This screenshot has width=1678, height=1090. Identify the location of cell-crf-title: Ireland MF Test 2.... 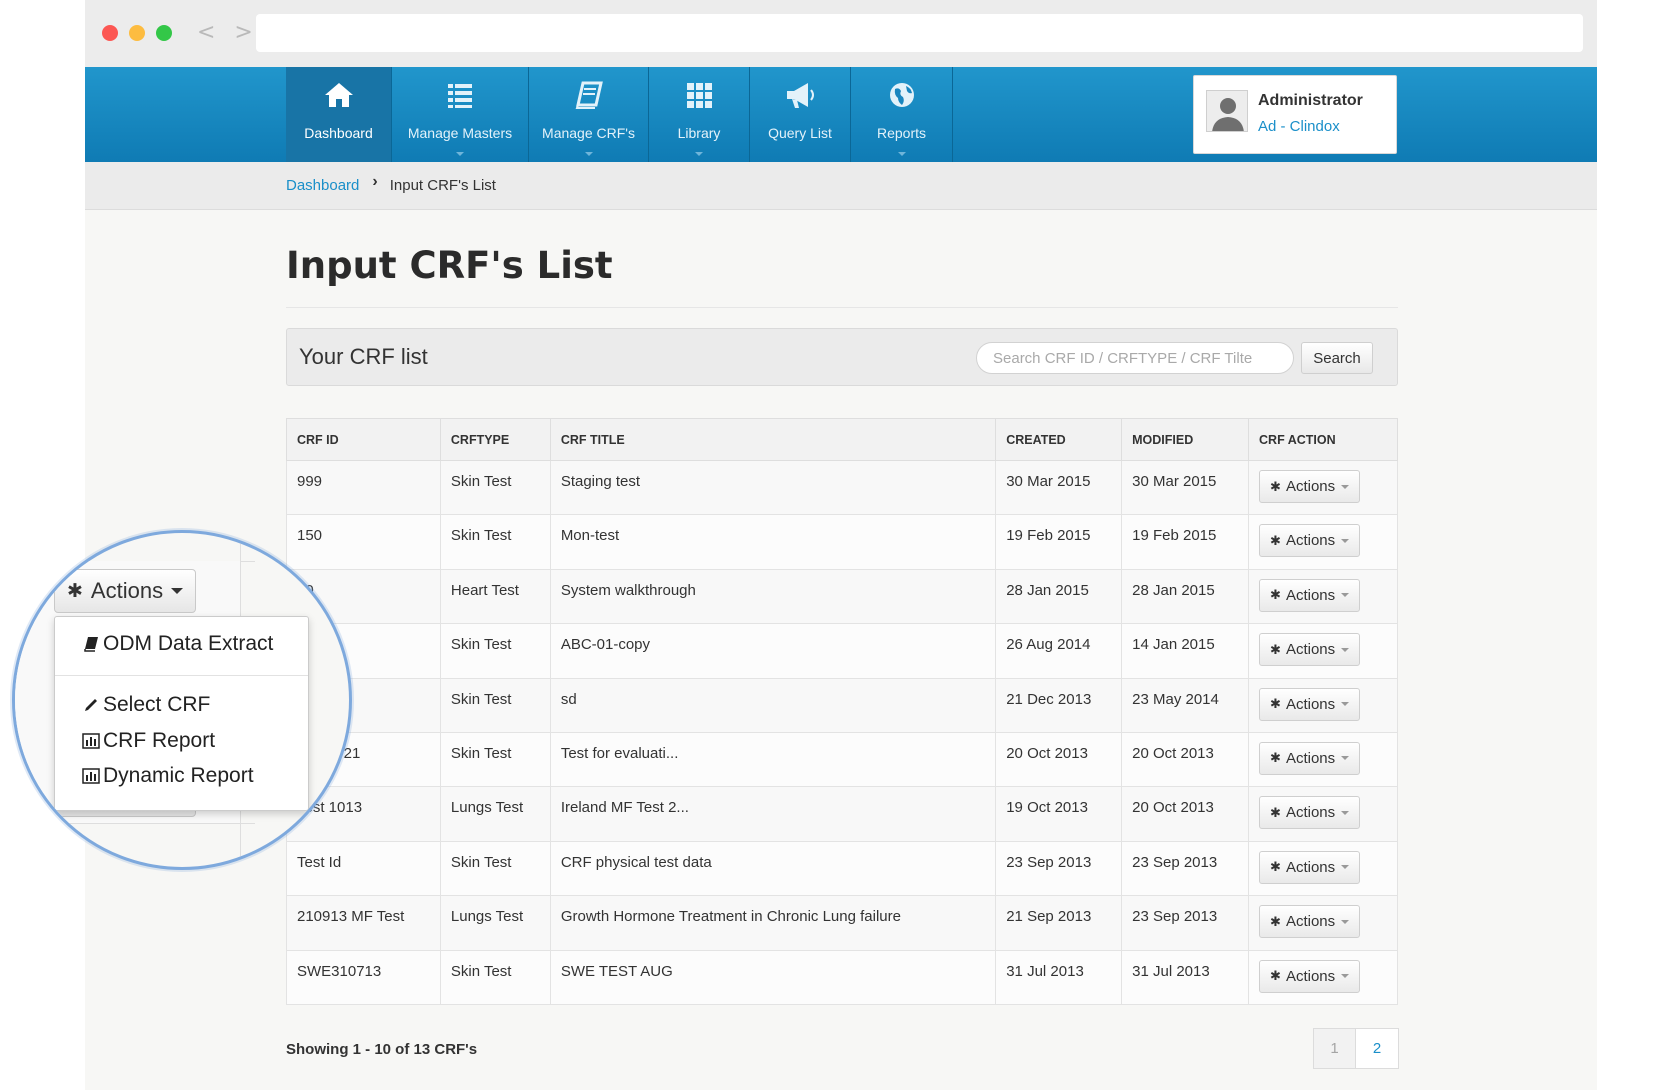
(773, 814).